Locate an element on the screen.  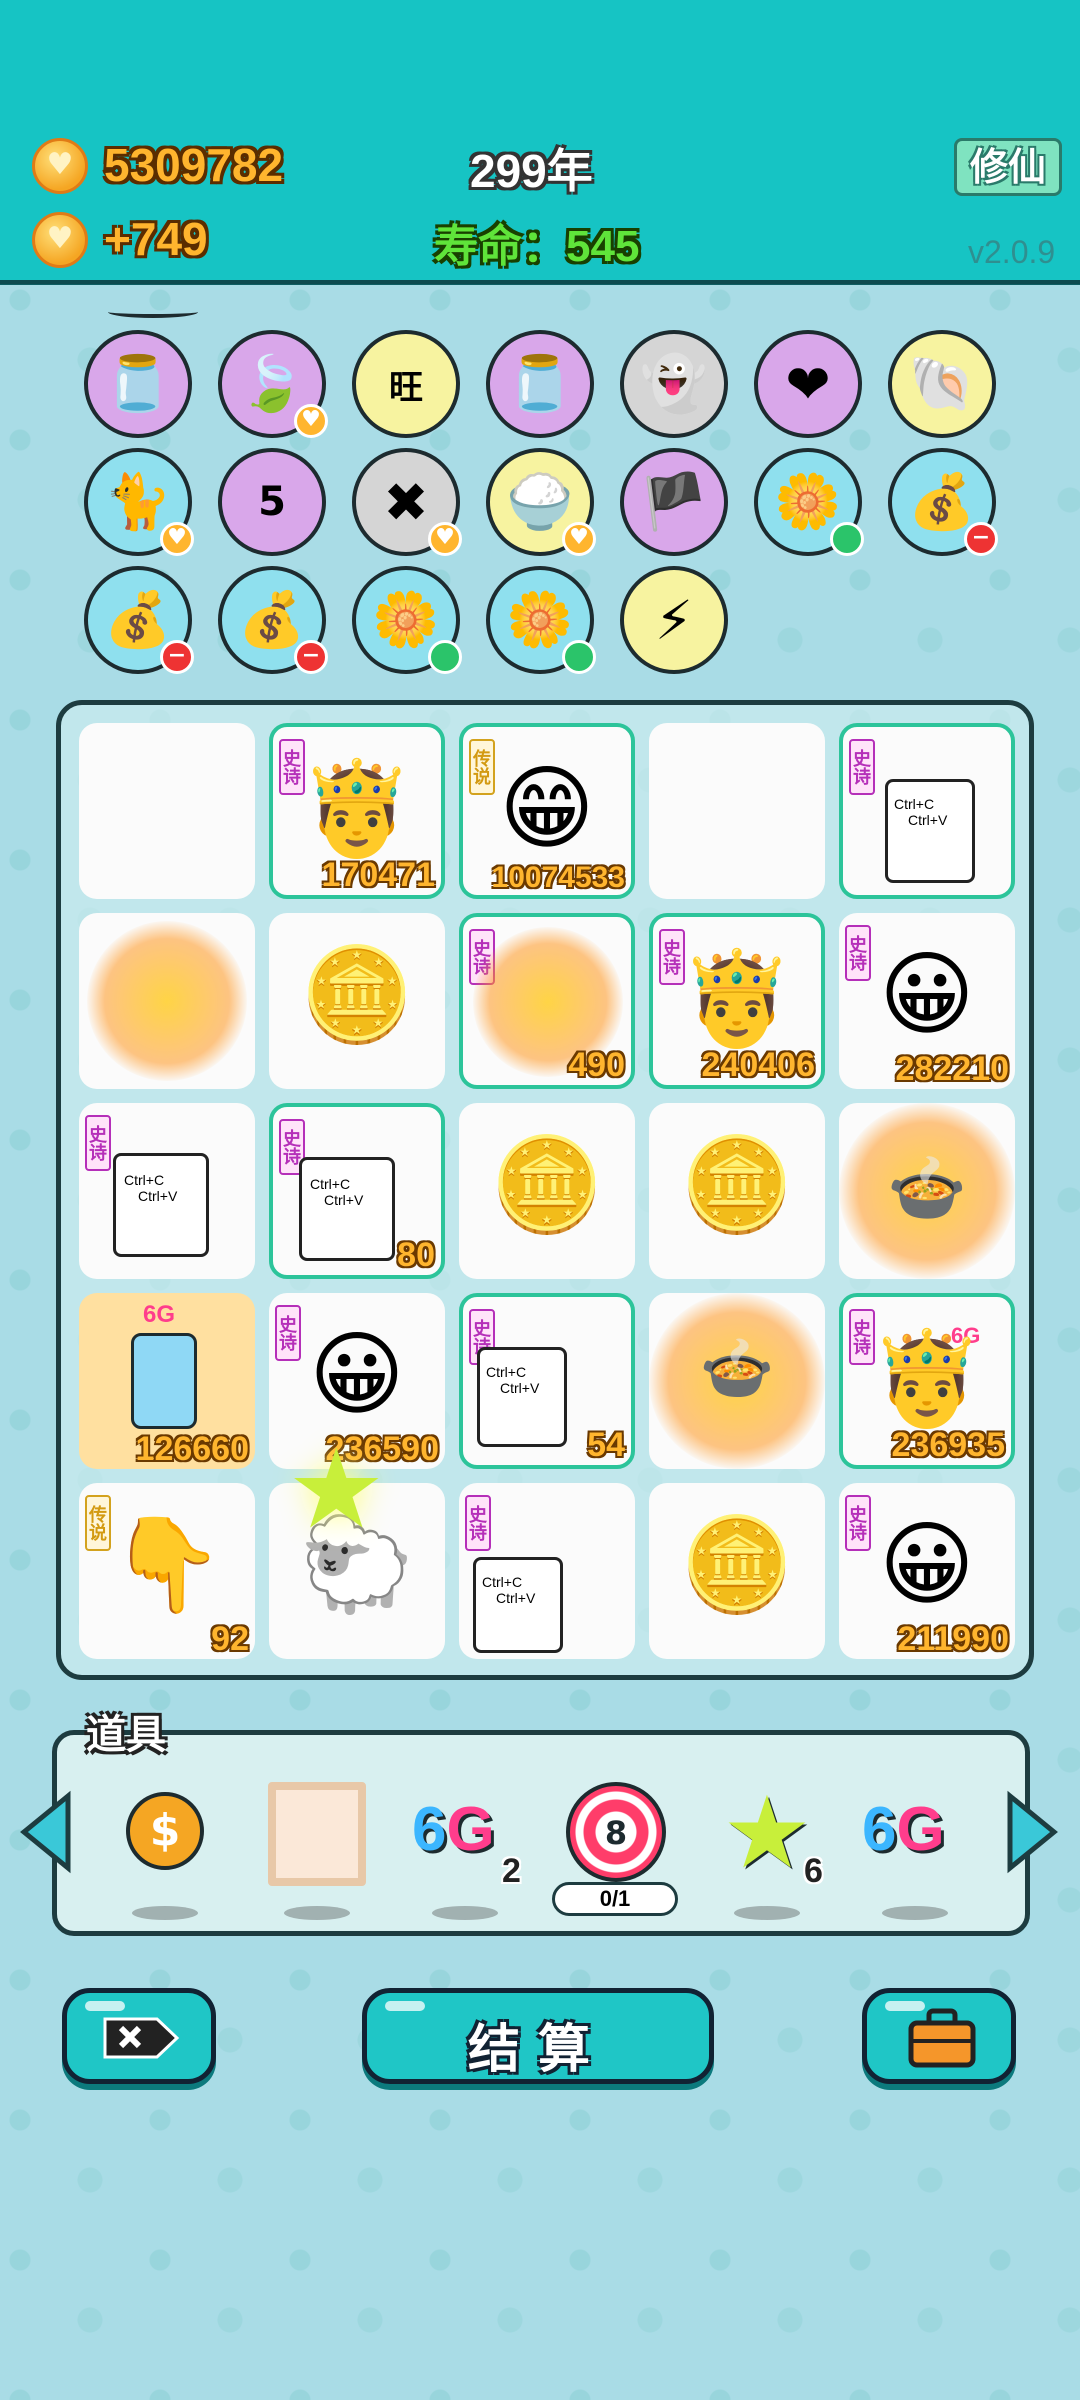
rice-bowl-icon: 🍚 ♥ is located at coordinates (541, 502).